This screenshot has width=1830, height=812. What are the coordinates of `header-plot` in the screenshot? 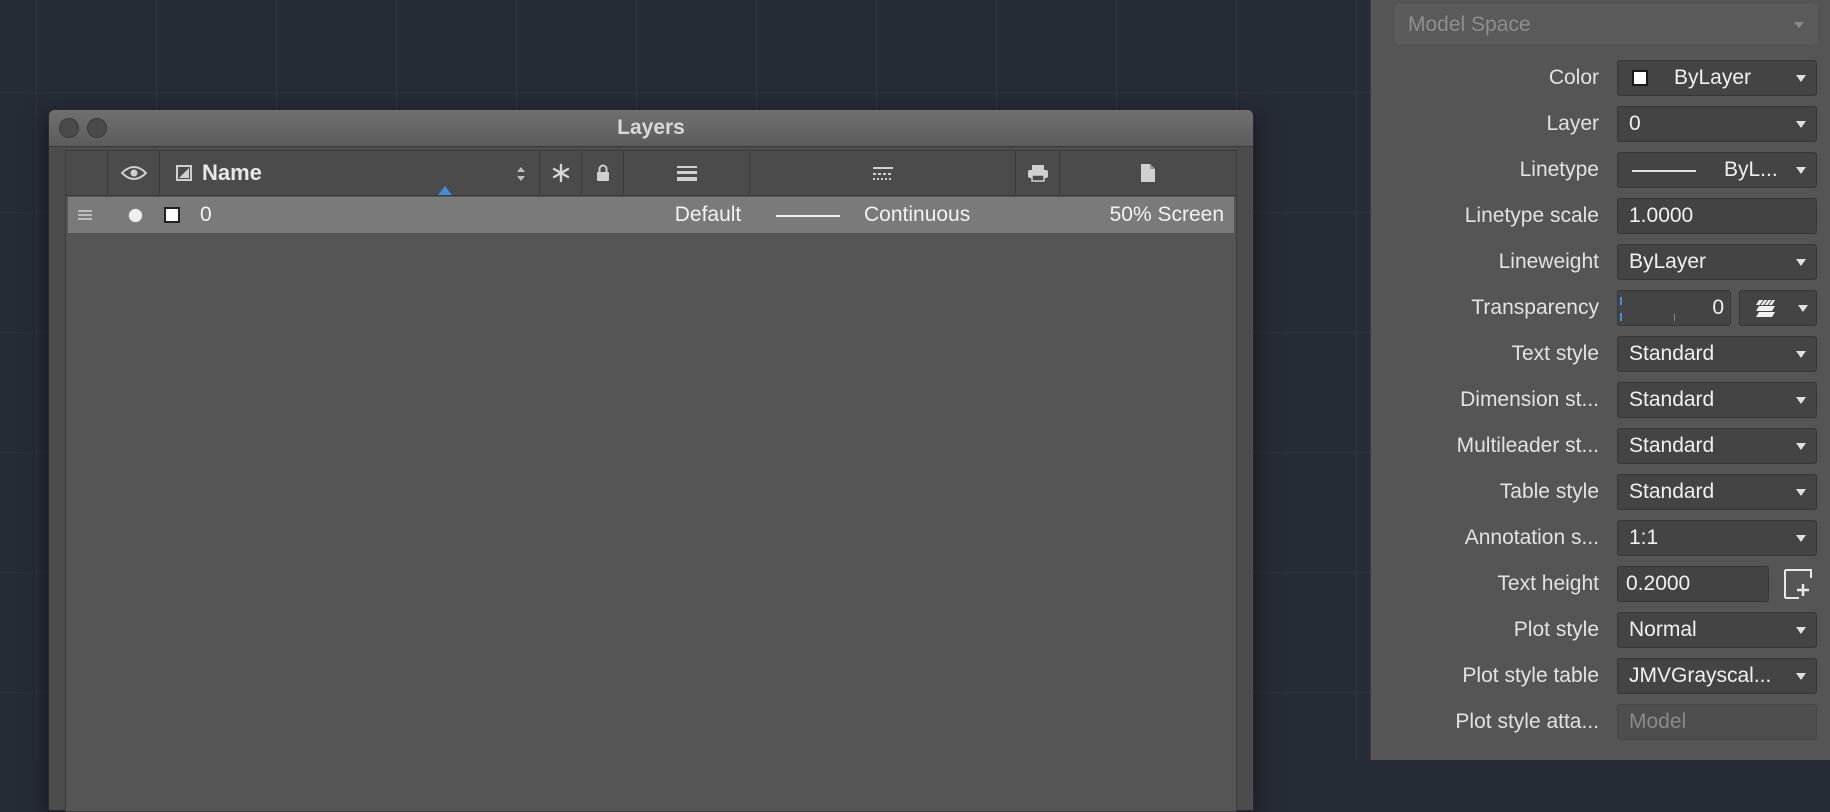 It's located at (1038, 173).